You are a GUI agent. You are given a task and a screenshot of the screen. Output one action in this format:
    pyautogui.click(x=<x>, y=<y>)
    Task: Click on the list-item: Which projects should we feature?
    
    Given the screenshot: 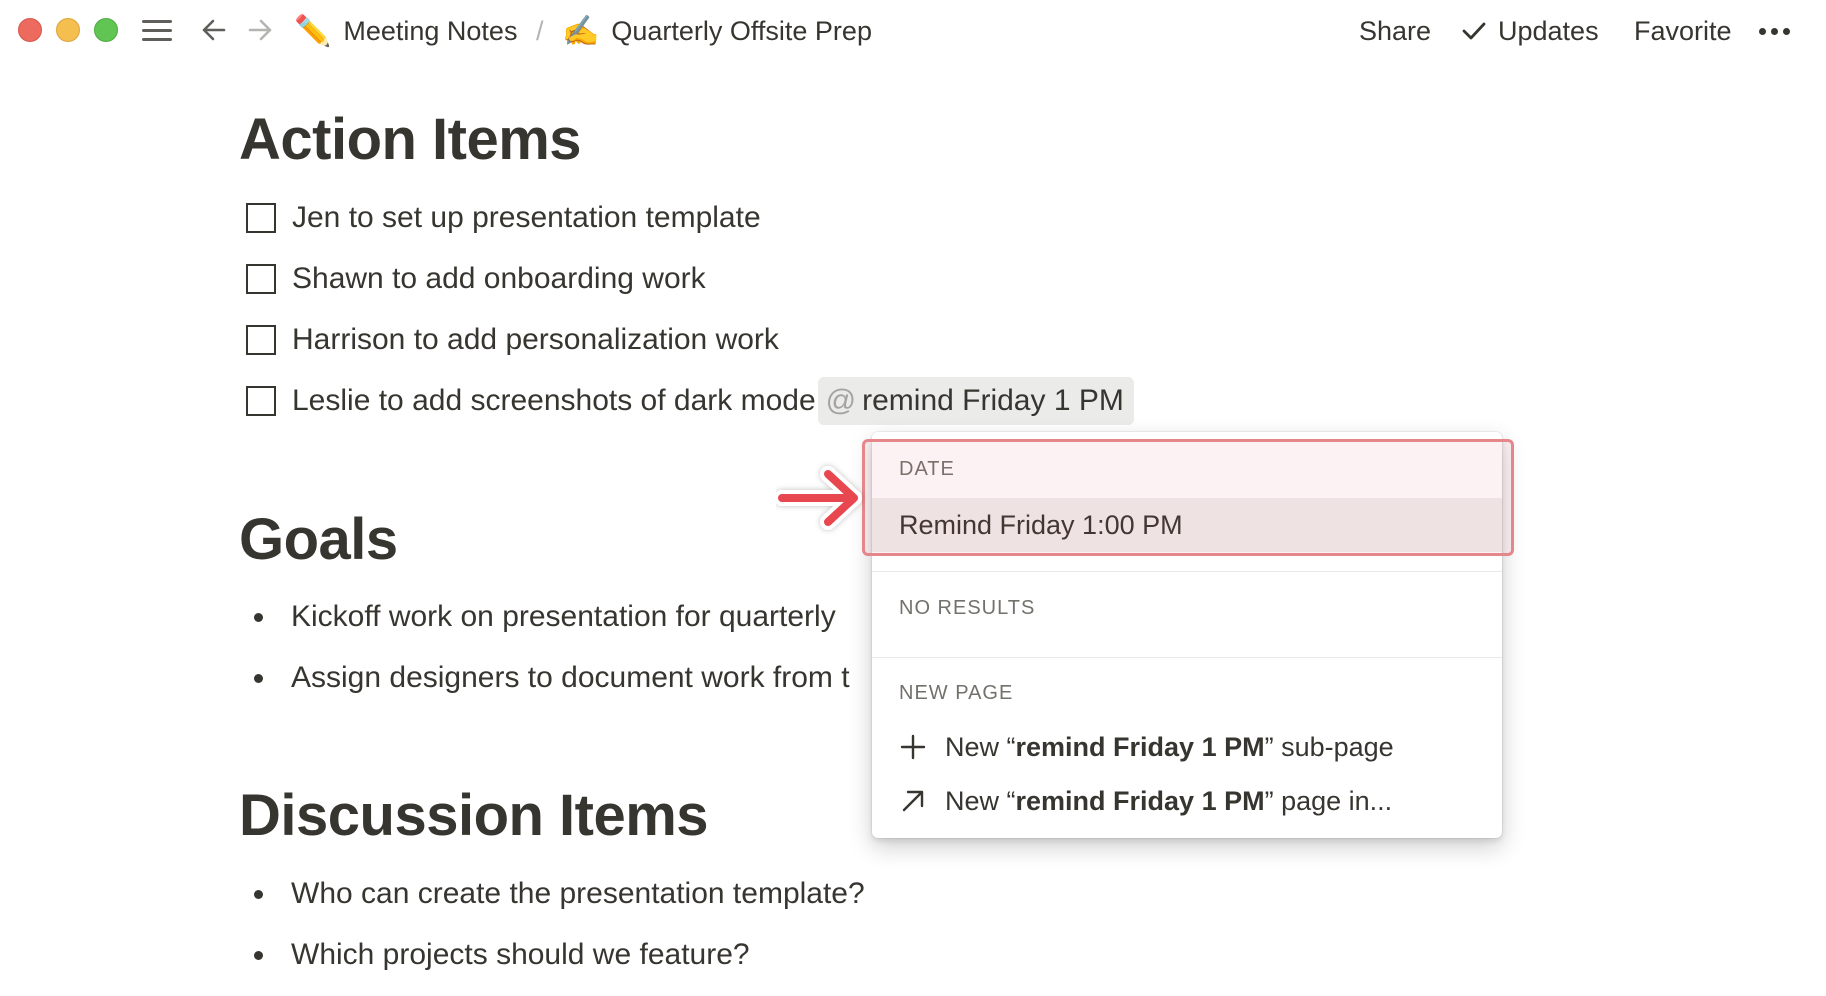 What is the action you would take?
    pyautogui.click(x=502, y=955)
    